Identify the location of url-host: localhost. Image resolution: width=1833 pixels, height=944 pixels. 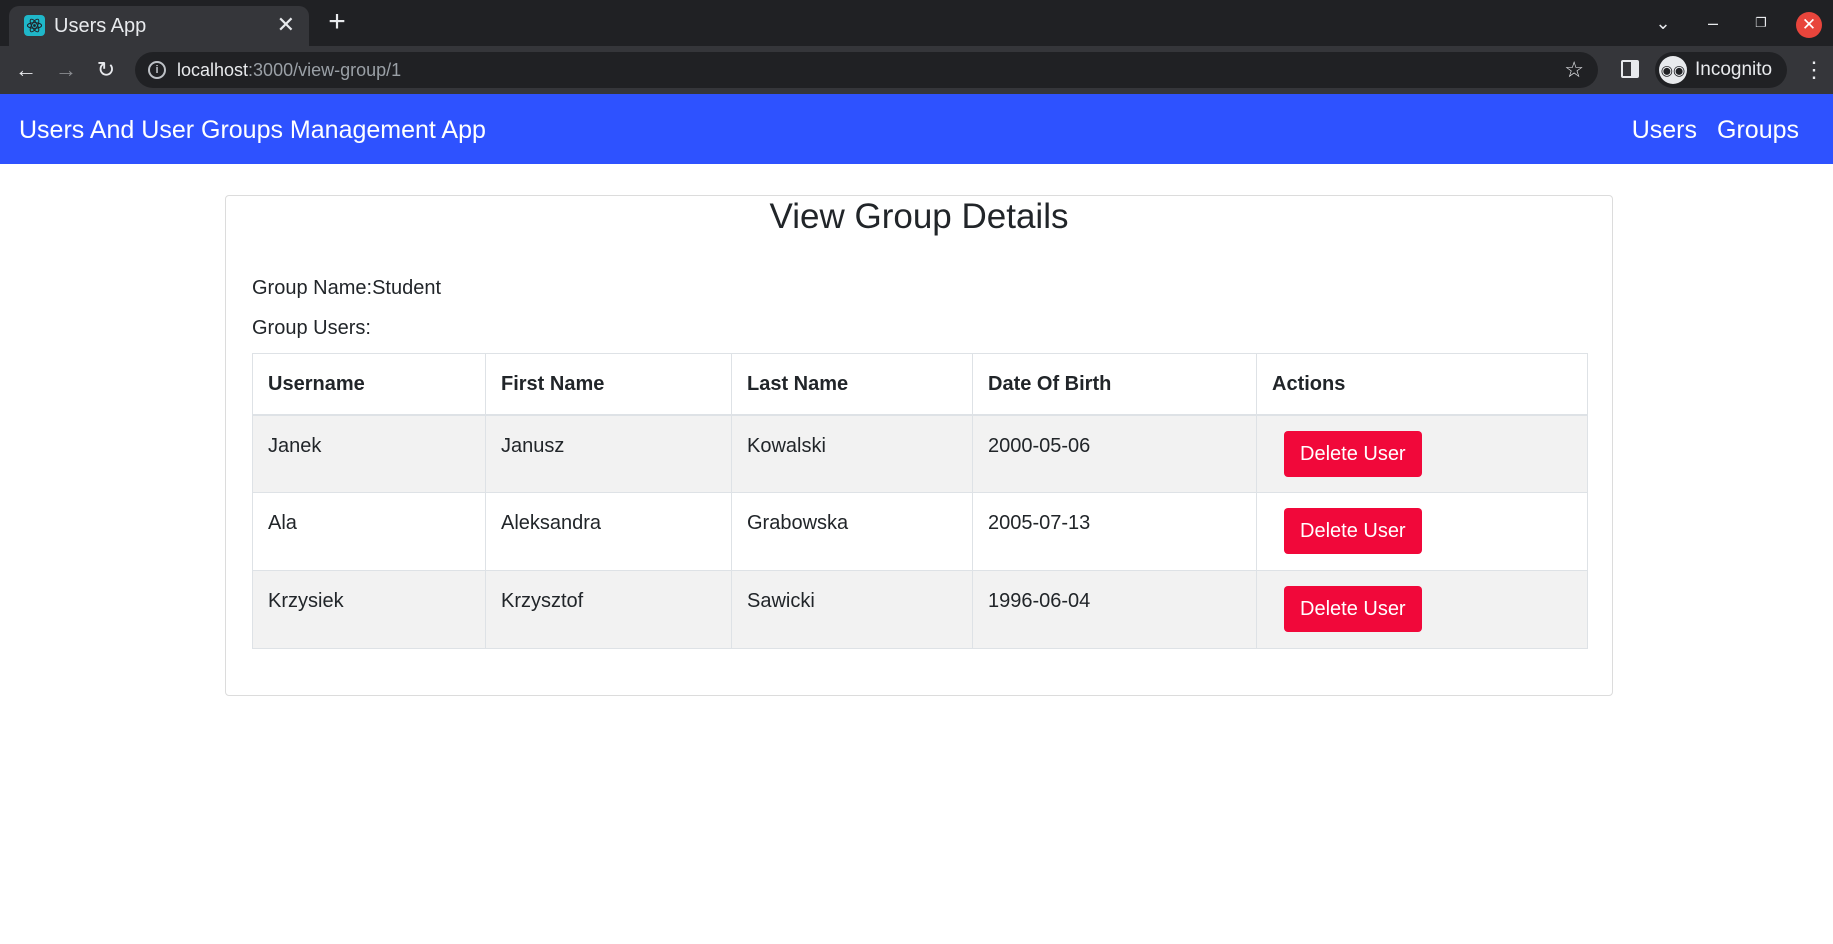
(213, 70).